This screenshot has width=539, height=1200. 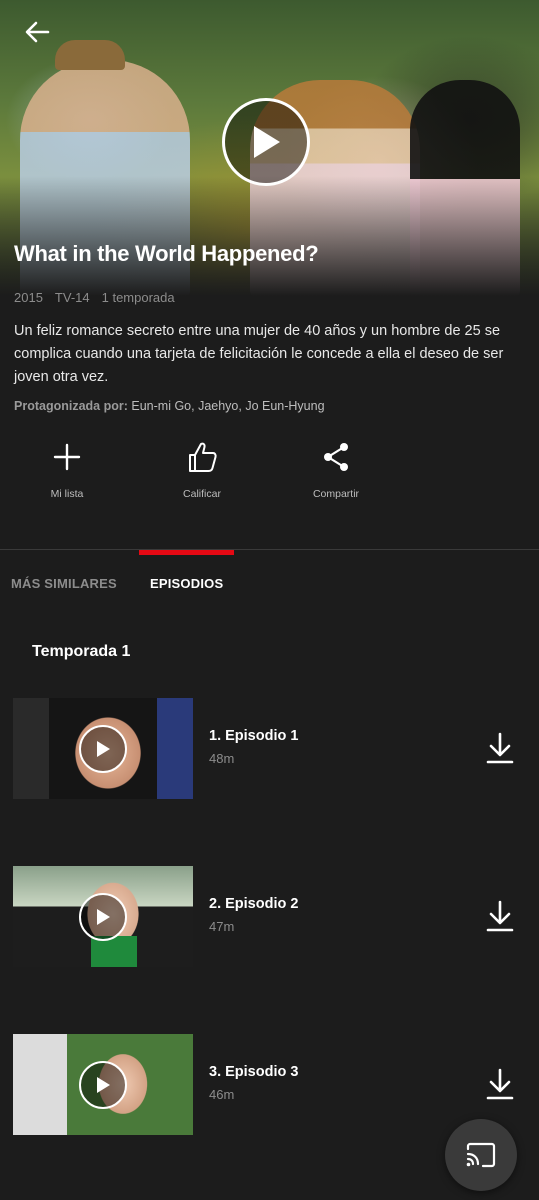 I want to click on cast-names: Eun-mi Go, Jaehyo, Jo Eun-Hyung, so click(x=228, y=406).